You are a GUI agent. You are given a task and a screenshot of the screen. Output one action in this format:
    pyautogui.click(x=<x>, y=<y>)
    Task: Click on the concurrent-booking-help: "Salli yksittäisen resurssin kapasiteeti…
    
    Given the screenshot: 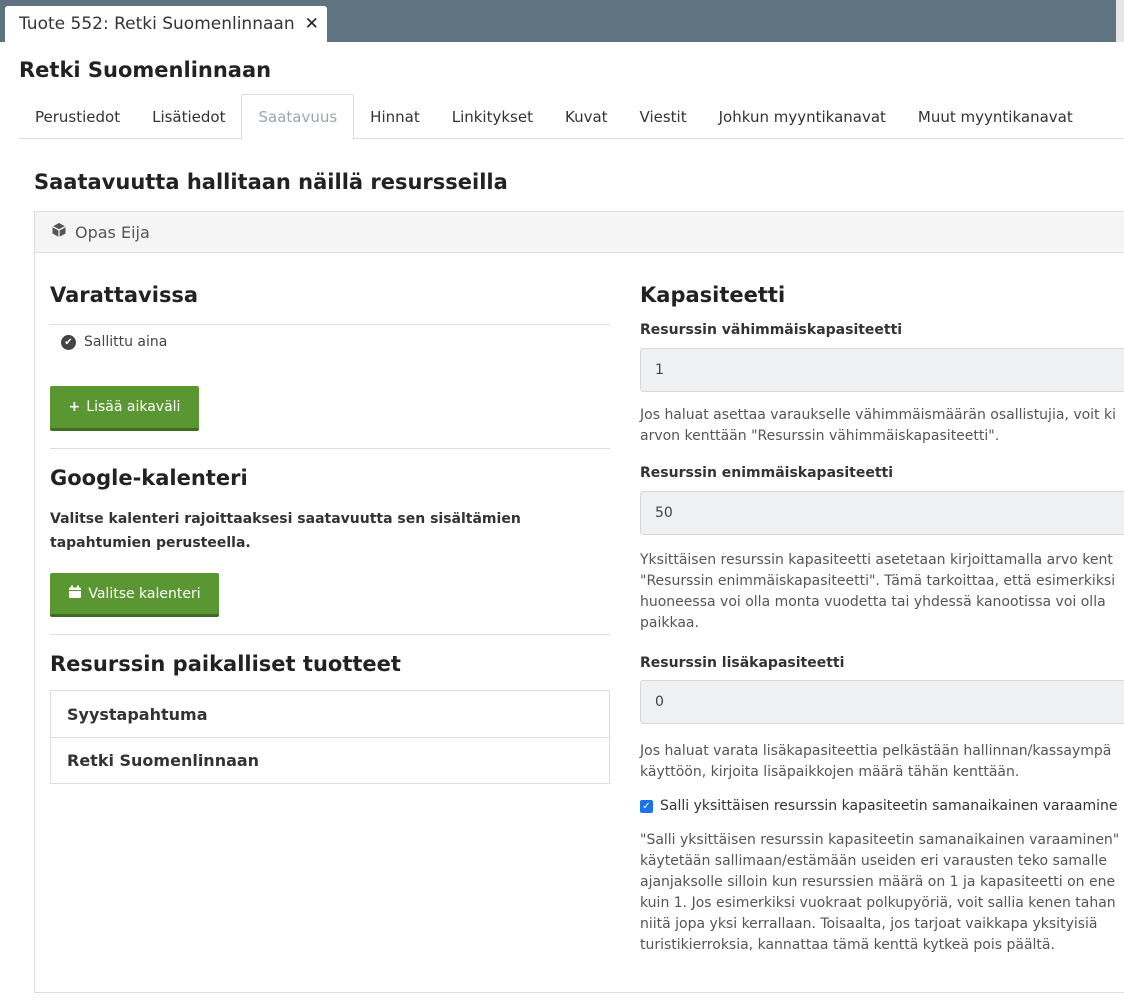 What is the action you would take?
    pyautogui.click(x=880, y=892)
    